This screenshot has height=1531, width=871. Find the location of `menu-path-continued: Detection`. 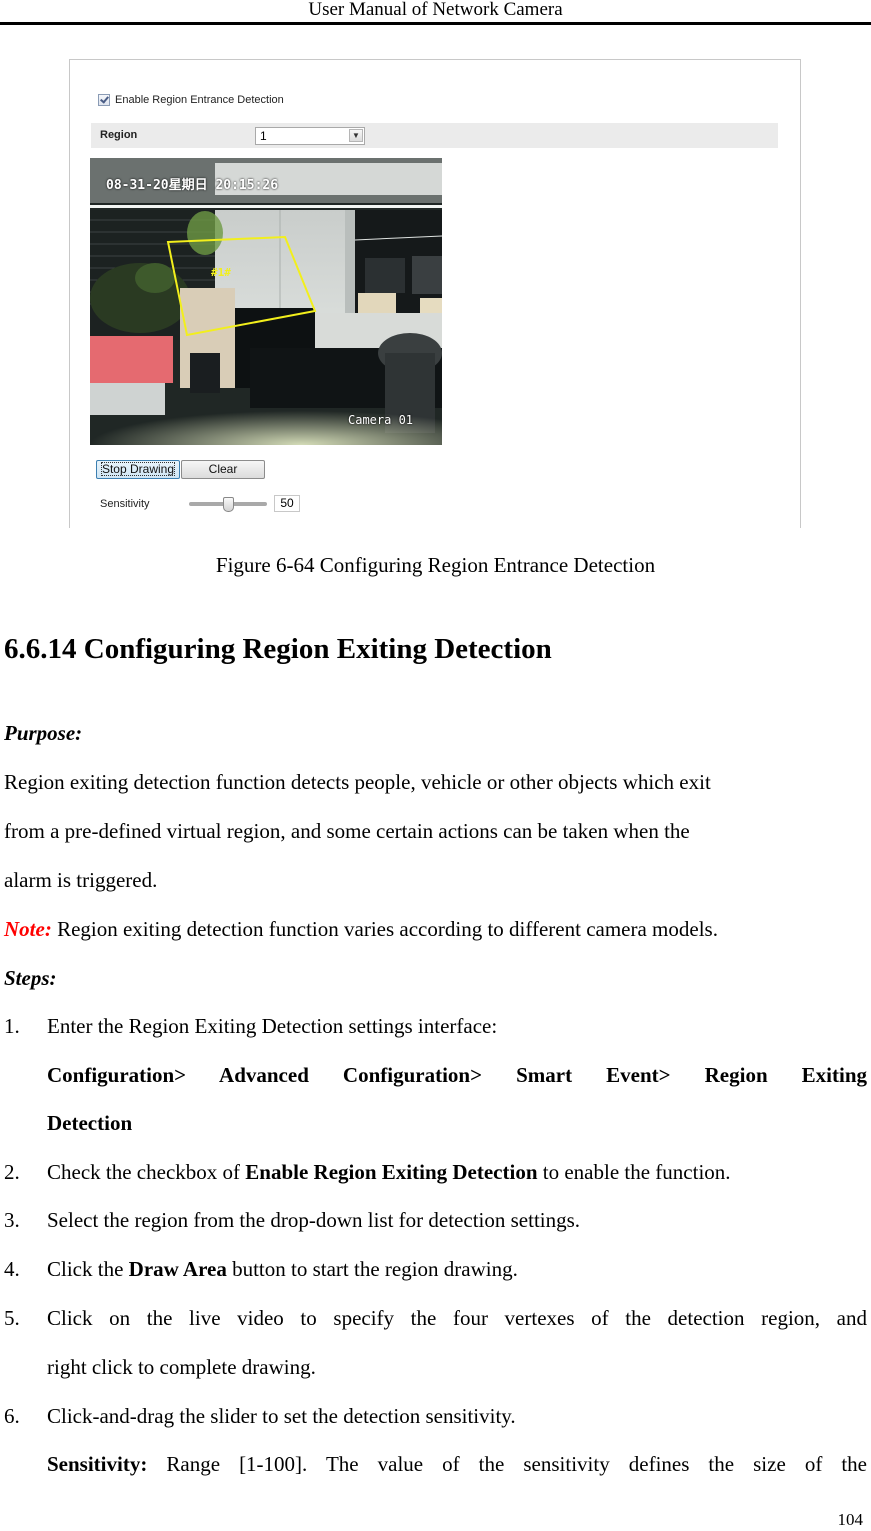

menu-path-continued: Detection is located at coordinates (90, 1123).